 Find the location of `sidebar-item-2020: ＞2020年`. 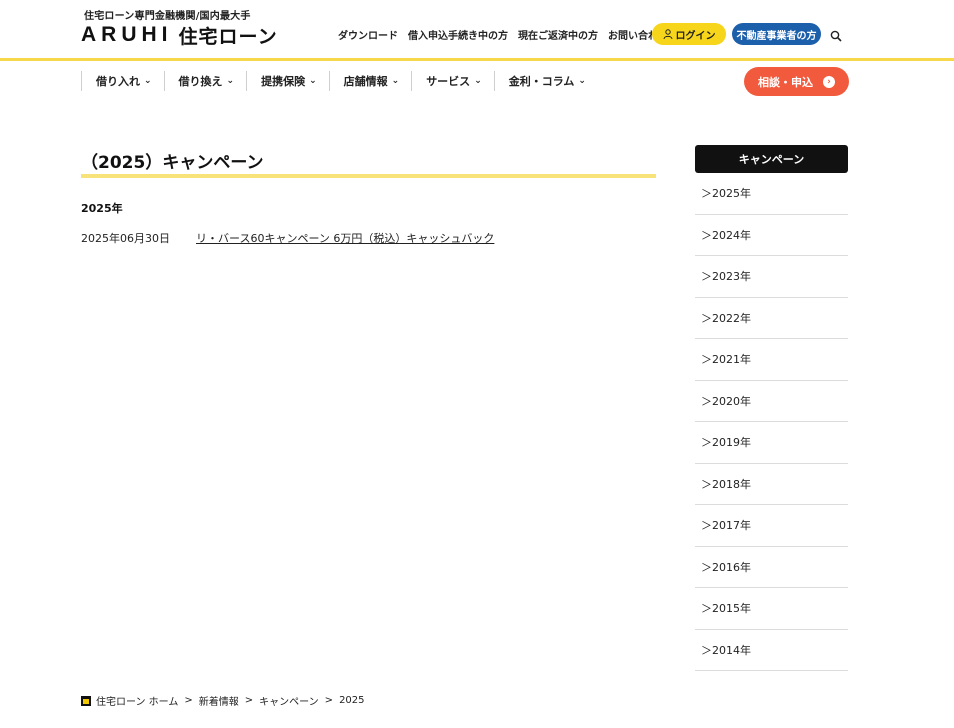

sidebar-item-2020: ＞2020年 is located at coordinates (771, 401).